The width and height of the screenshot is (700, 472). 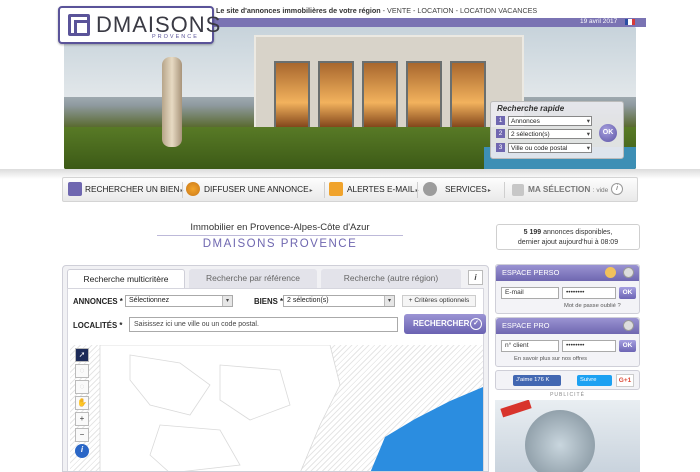 What do you see at coordinates (500, 120) in the screenshot?
I see `quick-search-num-1: 1` at bounding box center [500, 120].